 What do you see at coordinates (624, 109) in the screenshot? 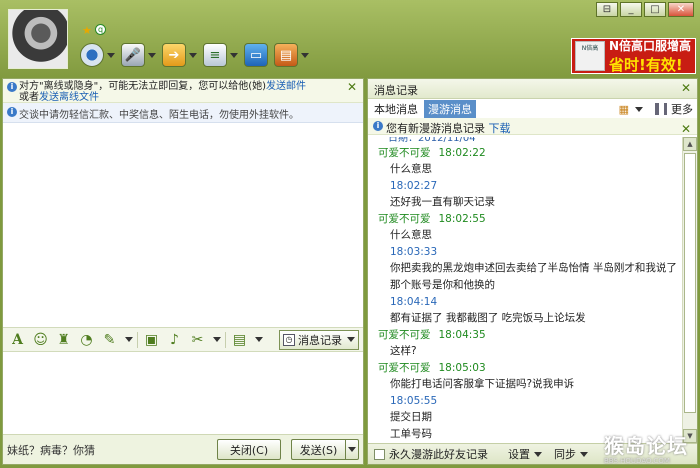
I see `export-icon: ▦` at bounding box center [624, 109].